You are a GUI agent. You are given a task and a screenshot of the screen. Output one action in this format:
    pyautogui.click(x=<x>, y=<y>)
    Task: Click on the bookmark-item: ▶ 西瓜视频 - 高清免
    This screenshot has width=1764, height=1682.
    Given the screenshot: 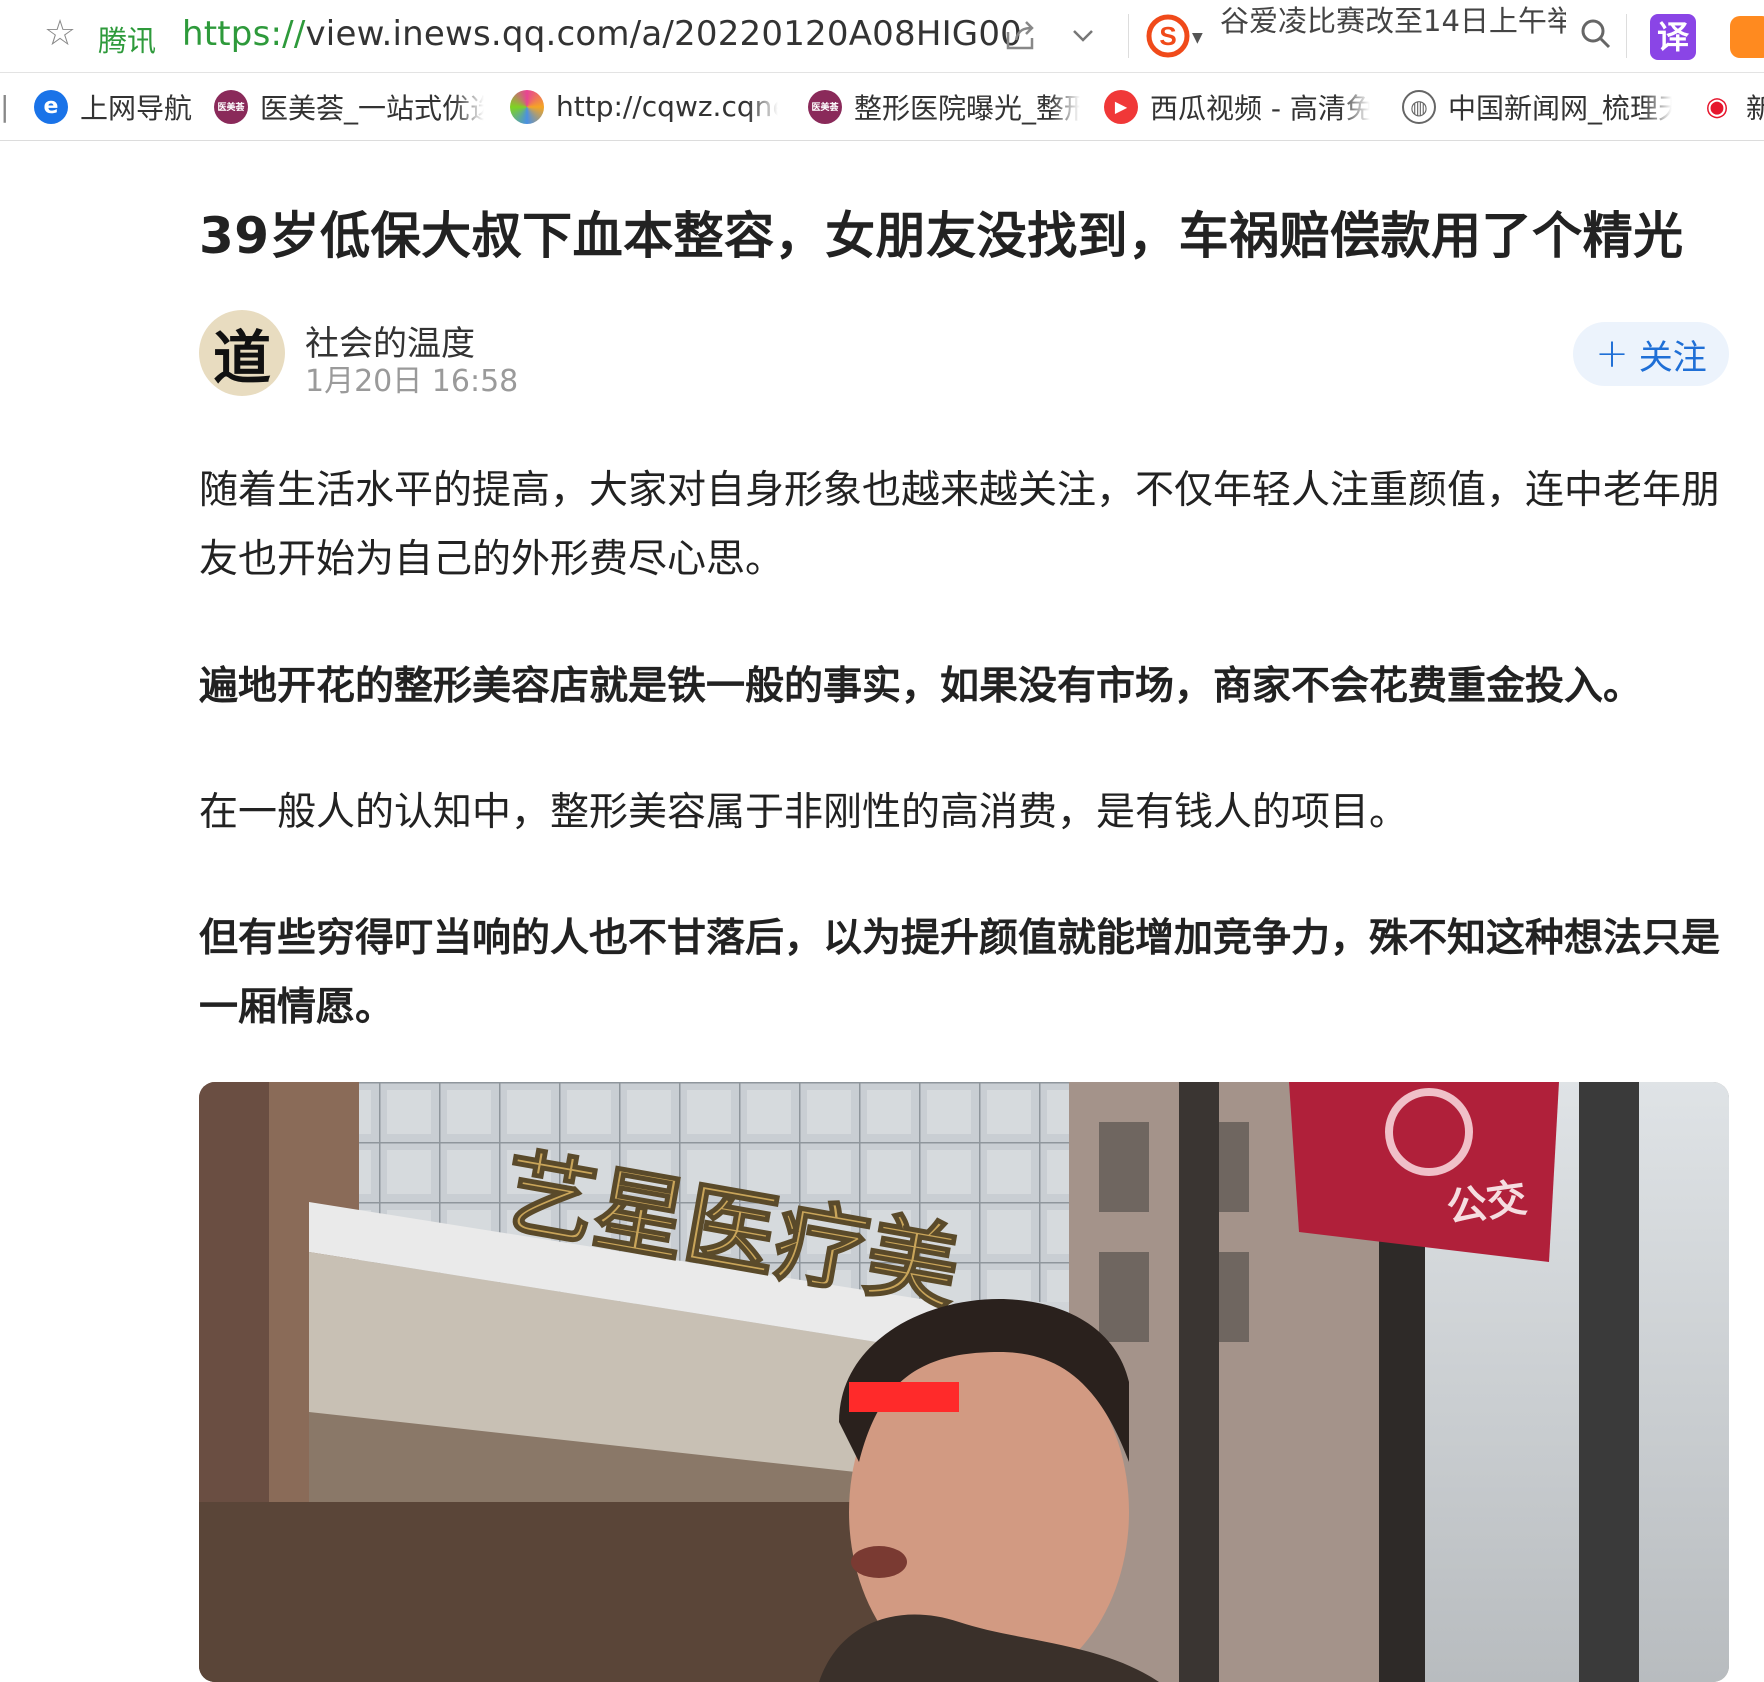 What is the action you would take?
    pyautogui.click(x=1237, y=106)
    